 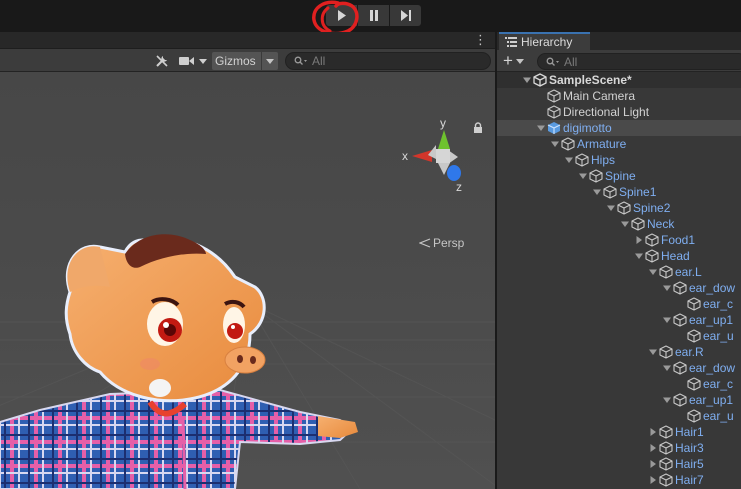 I want to click on scene-search-input: All, so click(x=388, y=61).